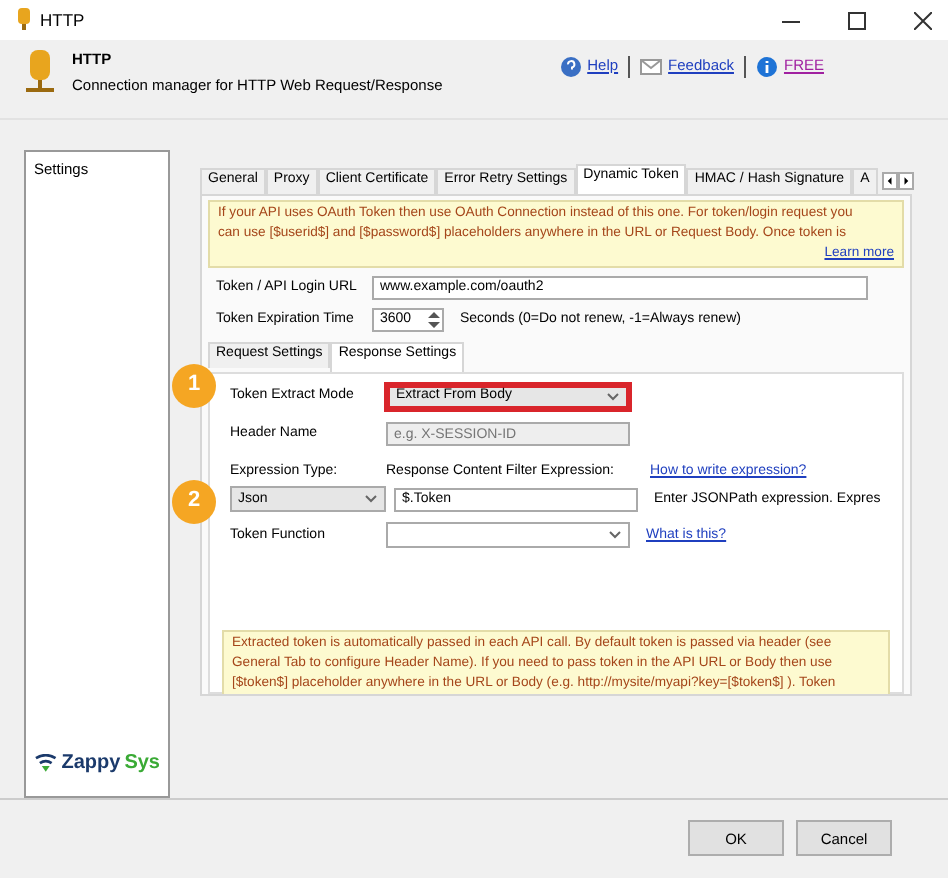 The image size is (948, 878). I want to click on app-icon, so click(24, 20).